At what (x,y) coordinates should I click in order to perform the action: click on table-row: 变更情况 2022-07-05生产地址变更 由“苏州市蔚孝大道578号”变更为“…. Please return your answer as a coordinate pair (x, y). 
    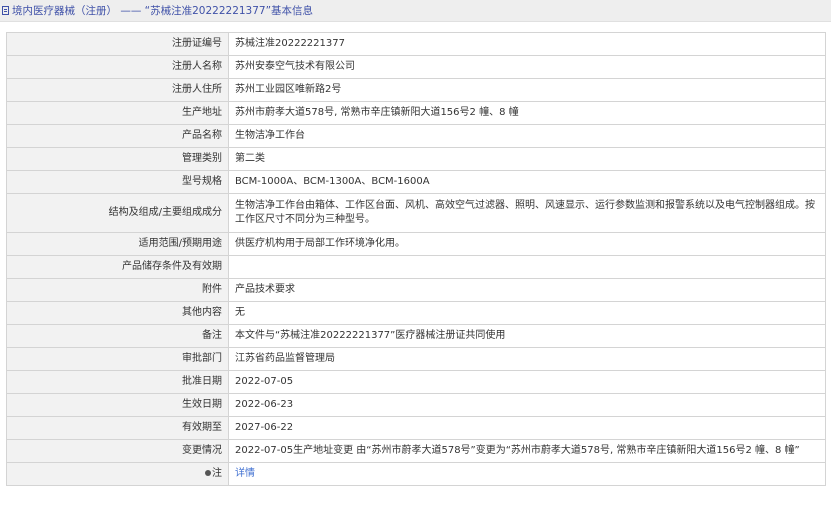
    Looking at the image, I should click on (416, 451).